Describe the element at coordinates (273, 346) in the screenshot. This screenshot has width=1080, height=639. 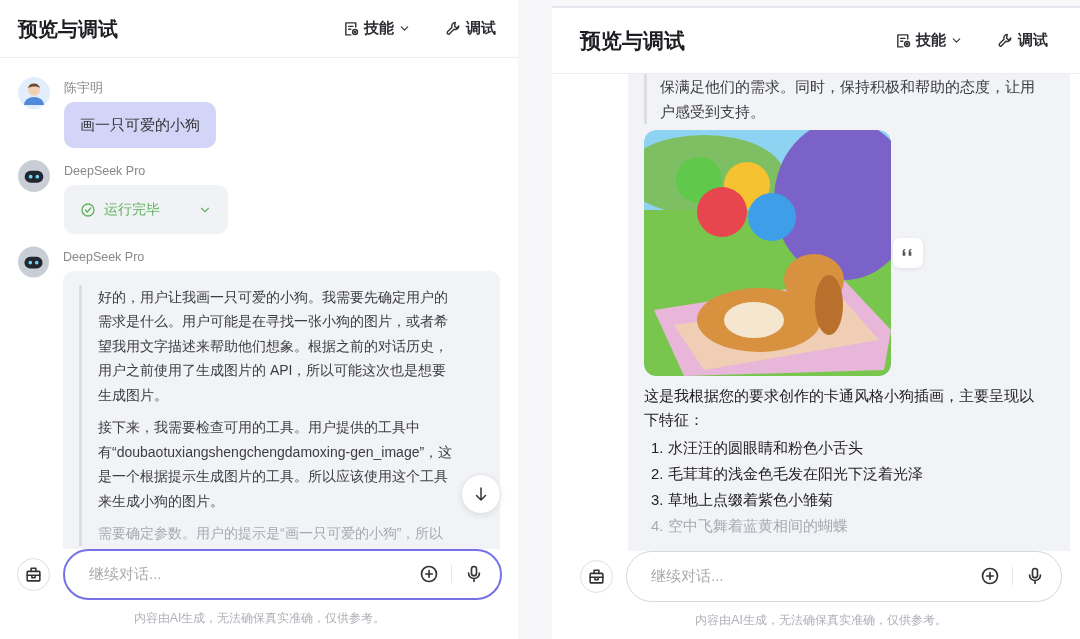
I see `reasoning-text: 好的，用户让我画一只可爱的小狗。我需要先确定用户的需求是什么。用户可能是在寻找一张小狗的图片，或者希望我用文字描述来帮助他们想象。根据之前的对话历史，用户之前使用了生成图片的 API，所以可能这次也是想要生成图片。` at that location.